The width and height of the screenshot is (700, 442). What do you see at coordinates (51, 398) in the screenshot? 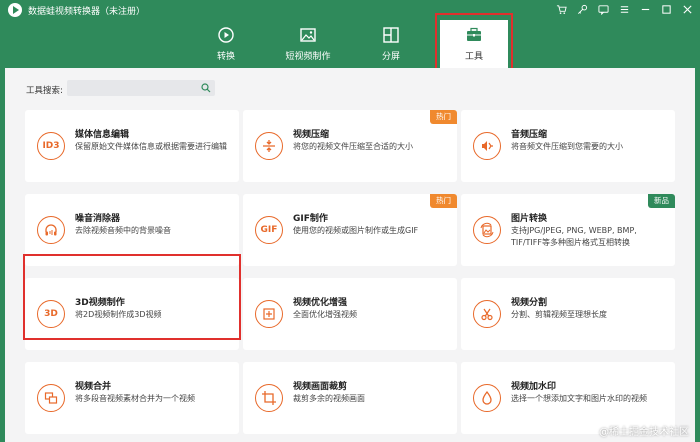
I see `merge-icon` at bounding box center [51, 398].